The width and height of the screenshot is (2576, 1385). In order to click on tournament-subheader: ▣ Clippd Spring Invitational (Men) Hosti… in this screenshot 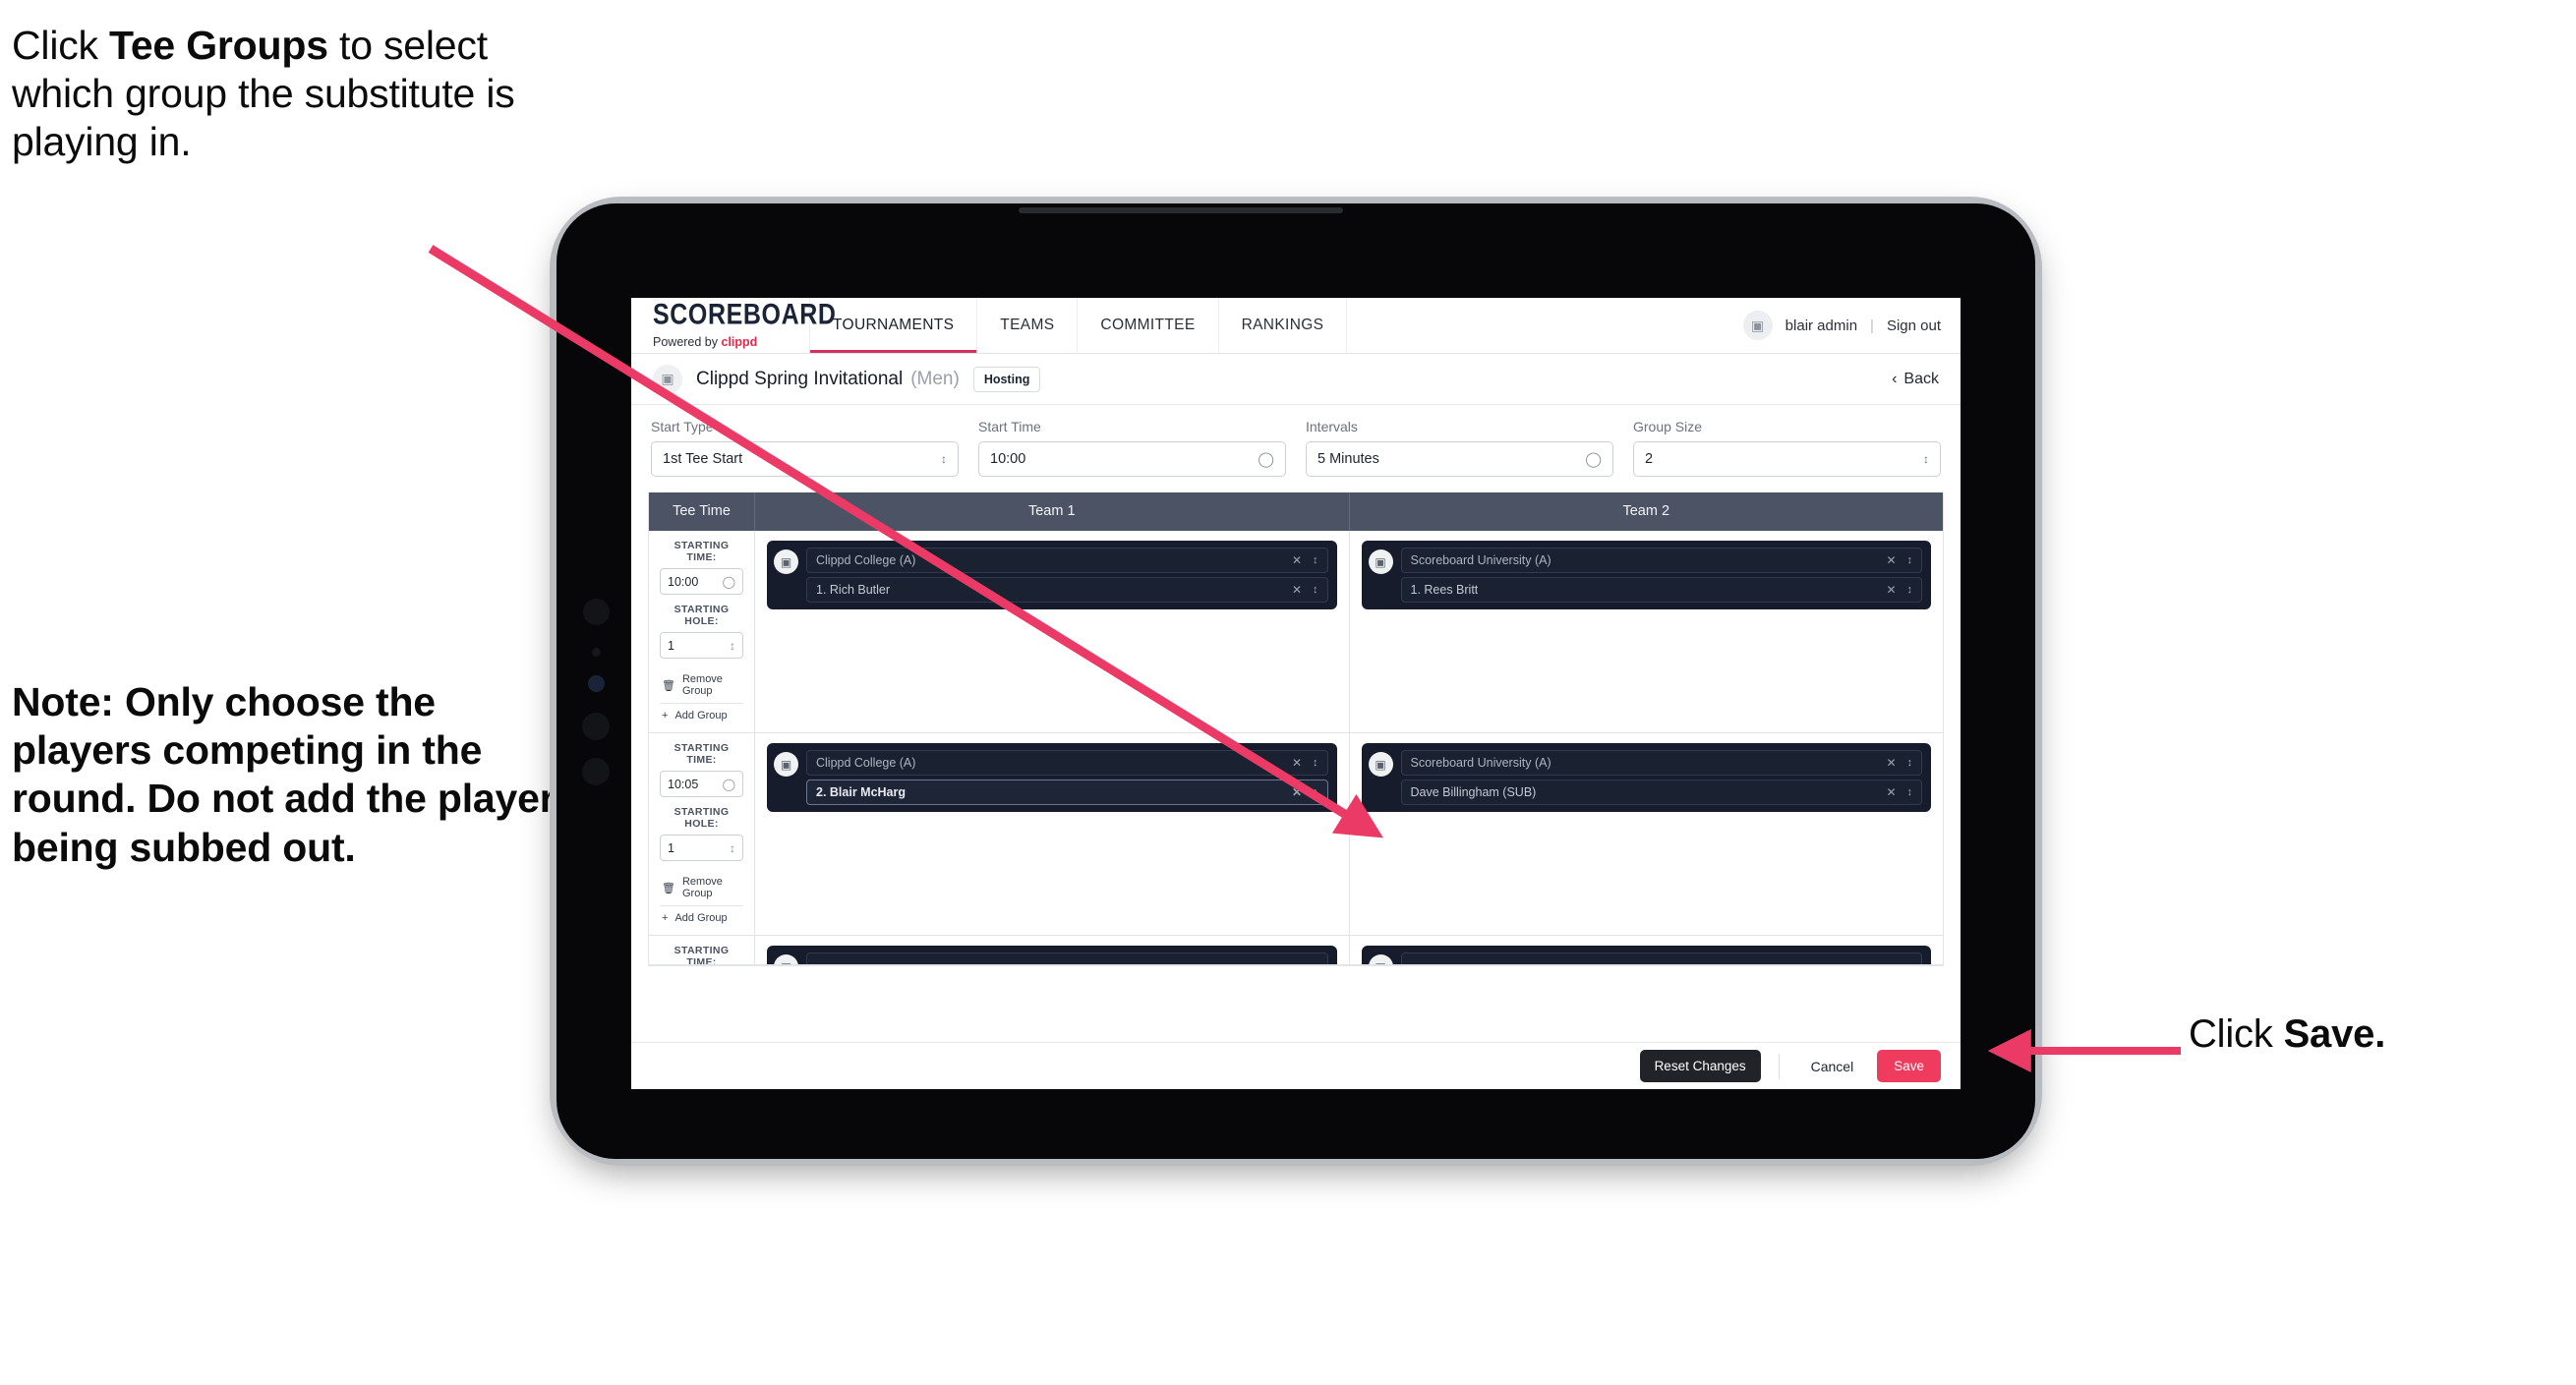, I will do `click(1296, 380)`.